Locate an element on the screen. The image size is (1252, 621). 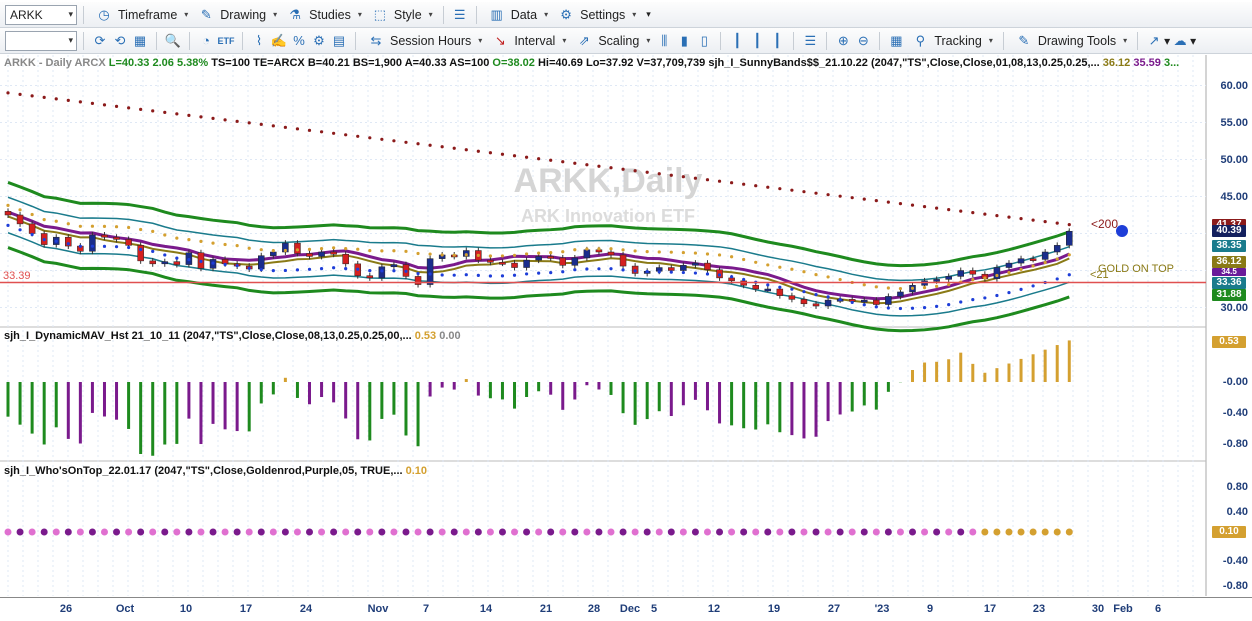
price-axis-label: 60.00 is located at coordinates (1234, 86).